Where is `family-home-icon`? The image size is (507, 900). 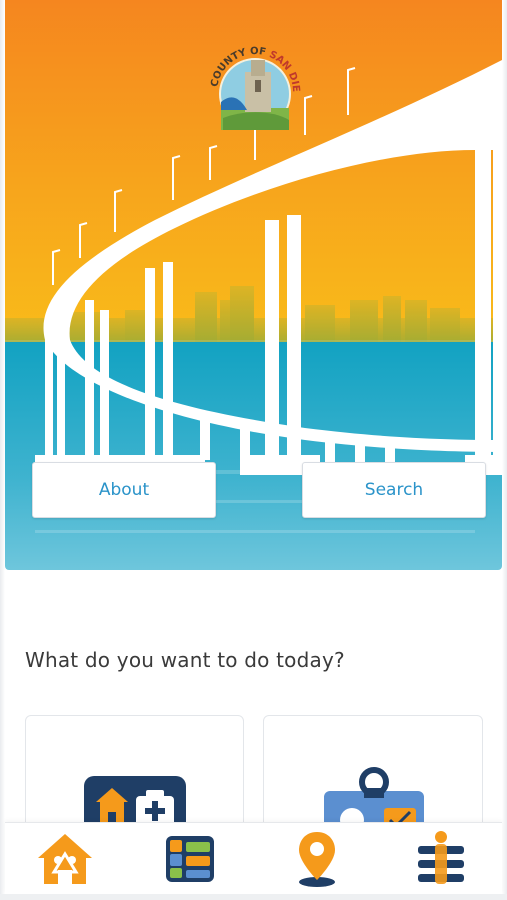
family-home-icon is located at coordinates (65, 859).